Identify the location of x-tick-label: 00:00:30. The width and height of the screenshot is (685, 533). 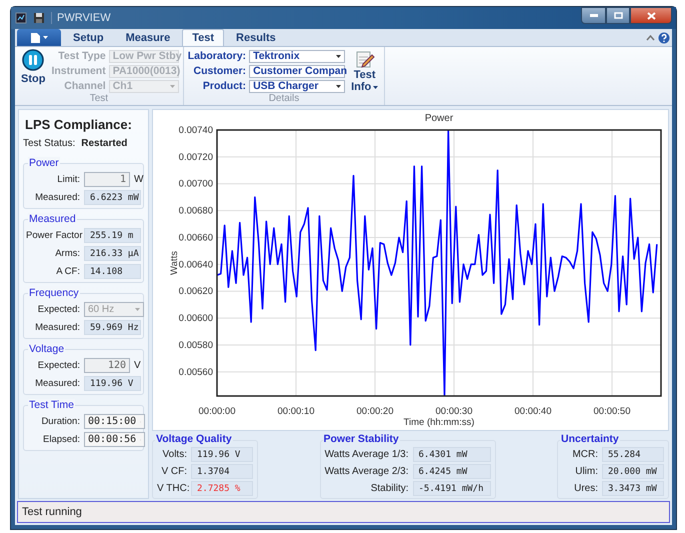
(454, 411).